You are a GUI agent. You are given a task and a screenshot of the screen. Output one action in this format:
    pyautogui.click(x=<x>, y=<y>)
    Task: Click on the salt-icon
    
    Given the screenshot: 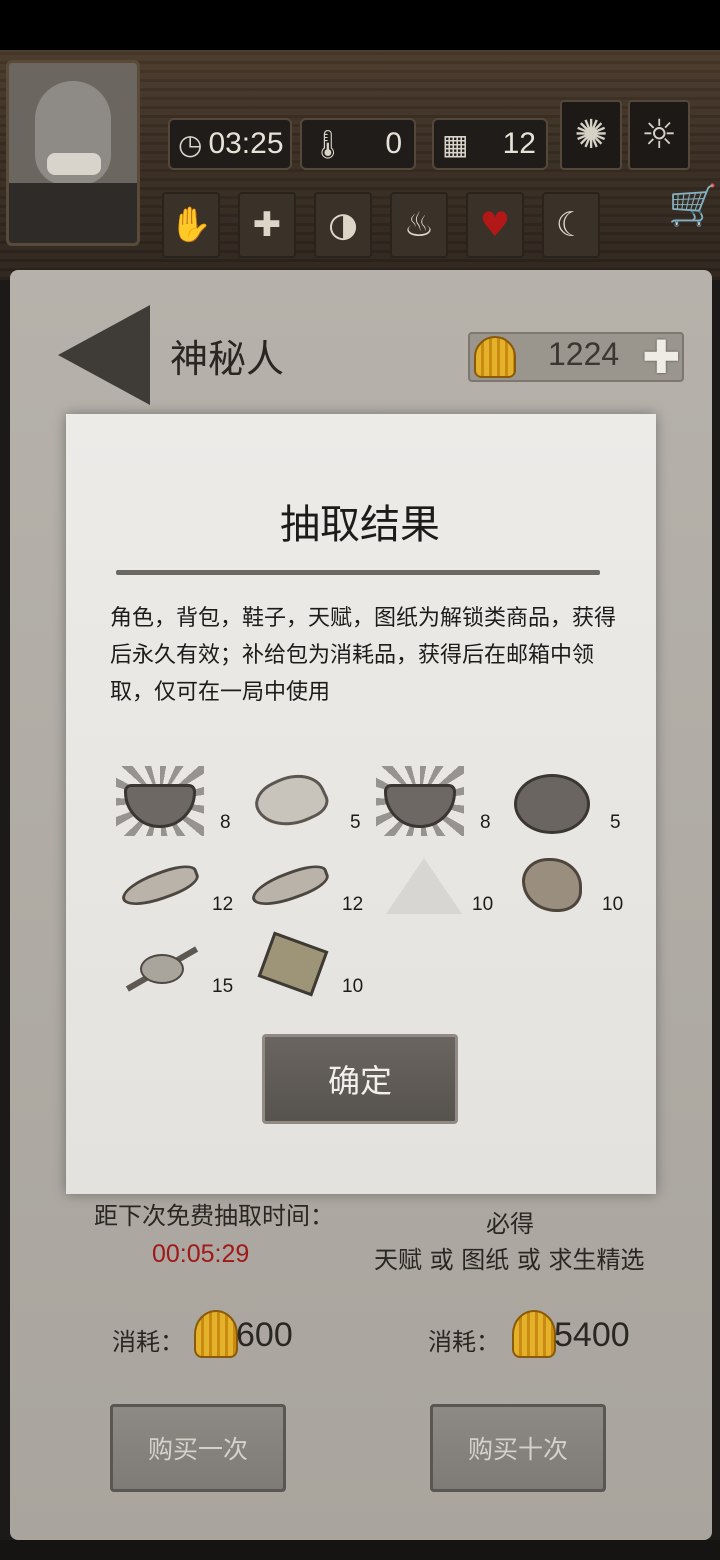 What is the action you would take?
    pyautogui.click(x=424, y=886)
    